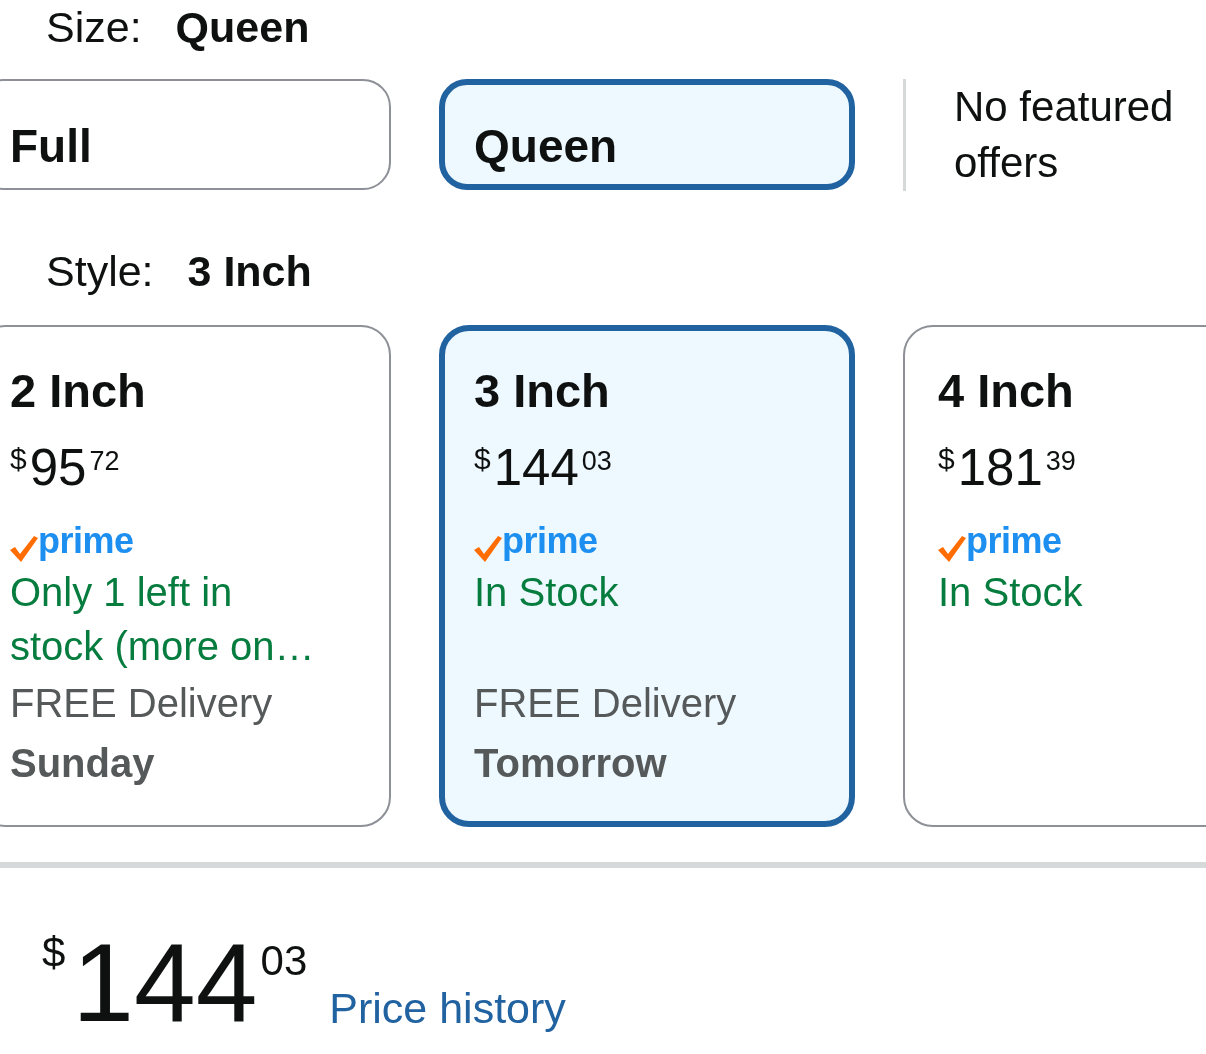  Describe the element at coordinates (542, 391) in the screenshot. I see `option-title: 3 Inch` at that location.